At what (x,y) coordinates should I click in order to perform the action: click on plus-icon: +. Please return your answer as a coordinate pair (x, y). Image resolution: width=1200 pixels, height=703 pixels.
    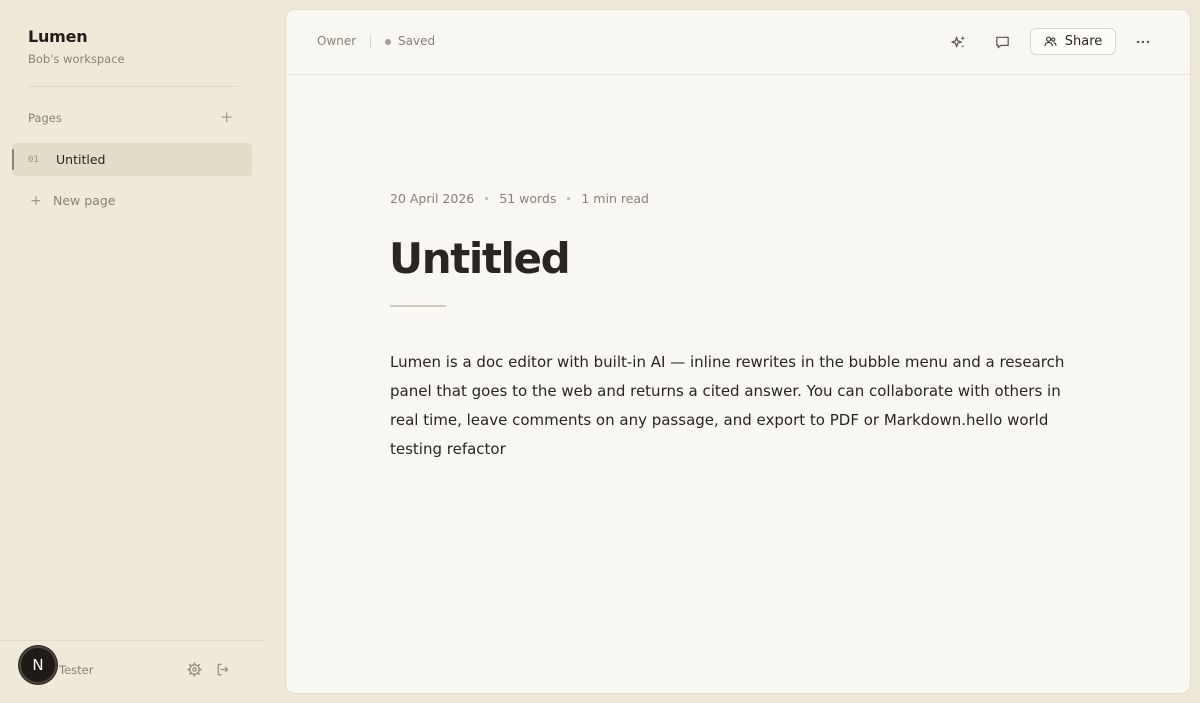
    Looking at the image, I should click on (36, 200).